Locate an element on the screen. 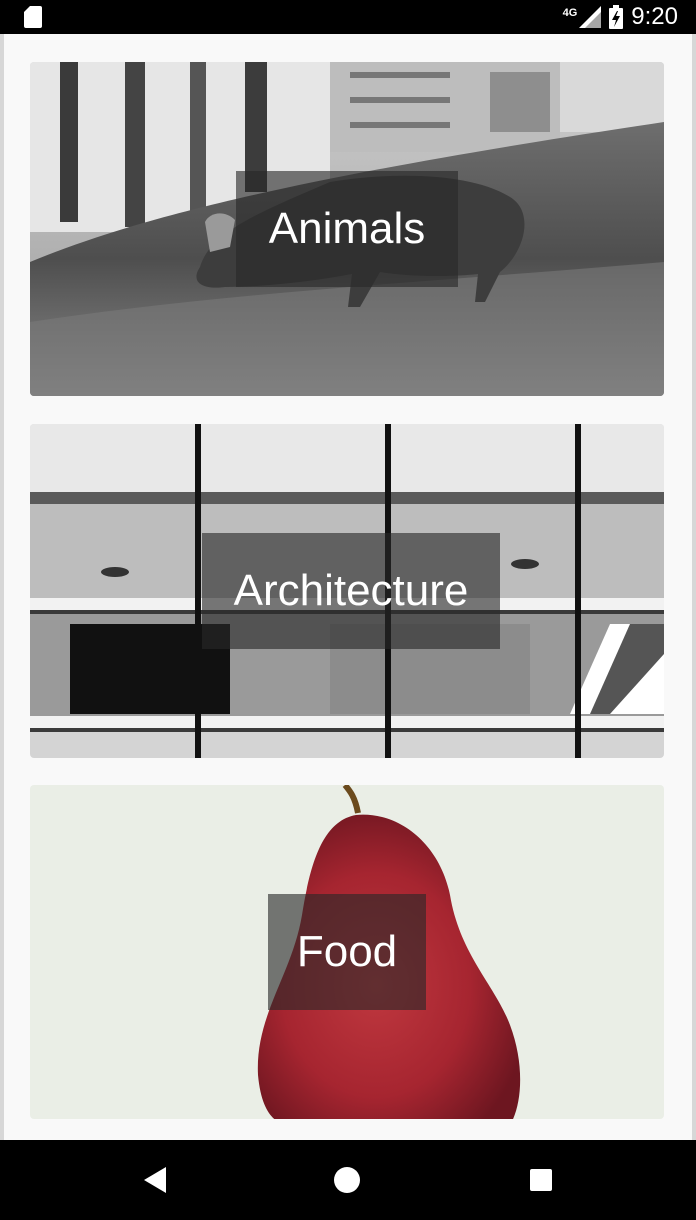  battery-charging-icon is located at coordinates (616, 17).